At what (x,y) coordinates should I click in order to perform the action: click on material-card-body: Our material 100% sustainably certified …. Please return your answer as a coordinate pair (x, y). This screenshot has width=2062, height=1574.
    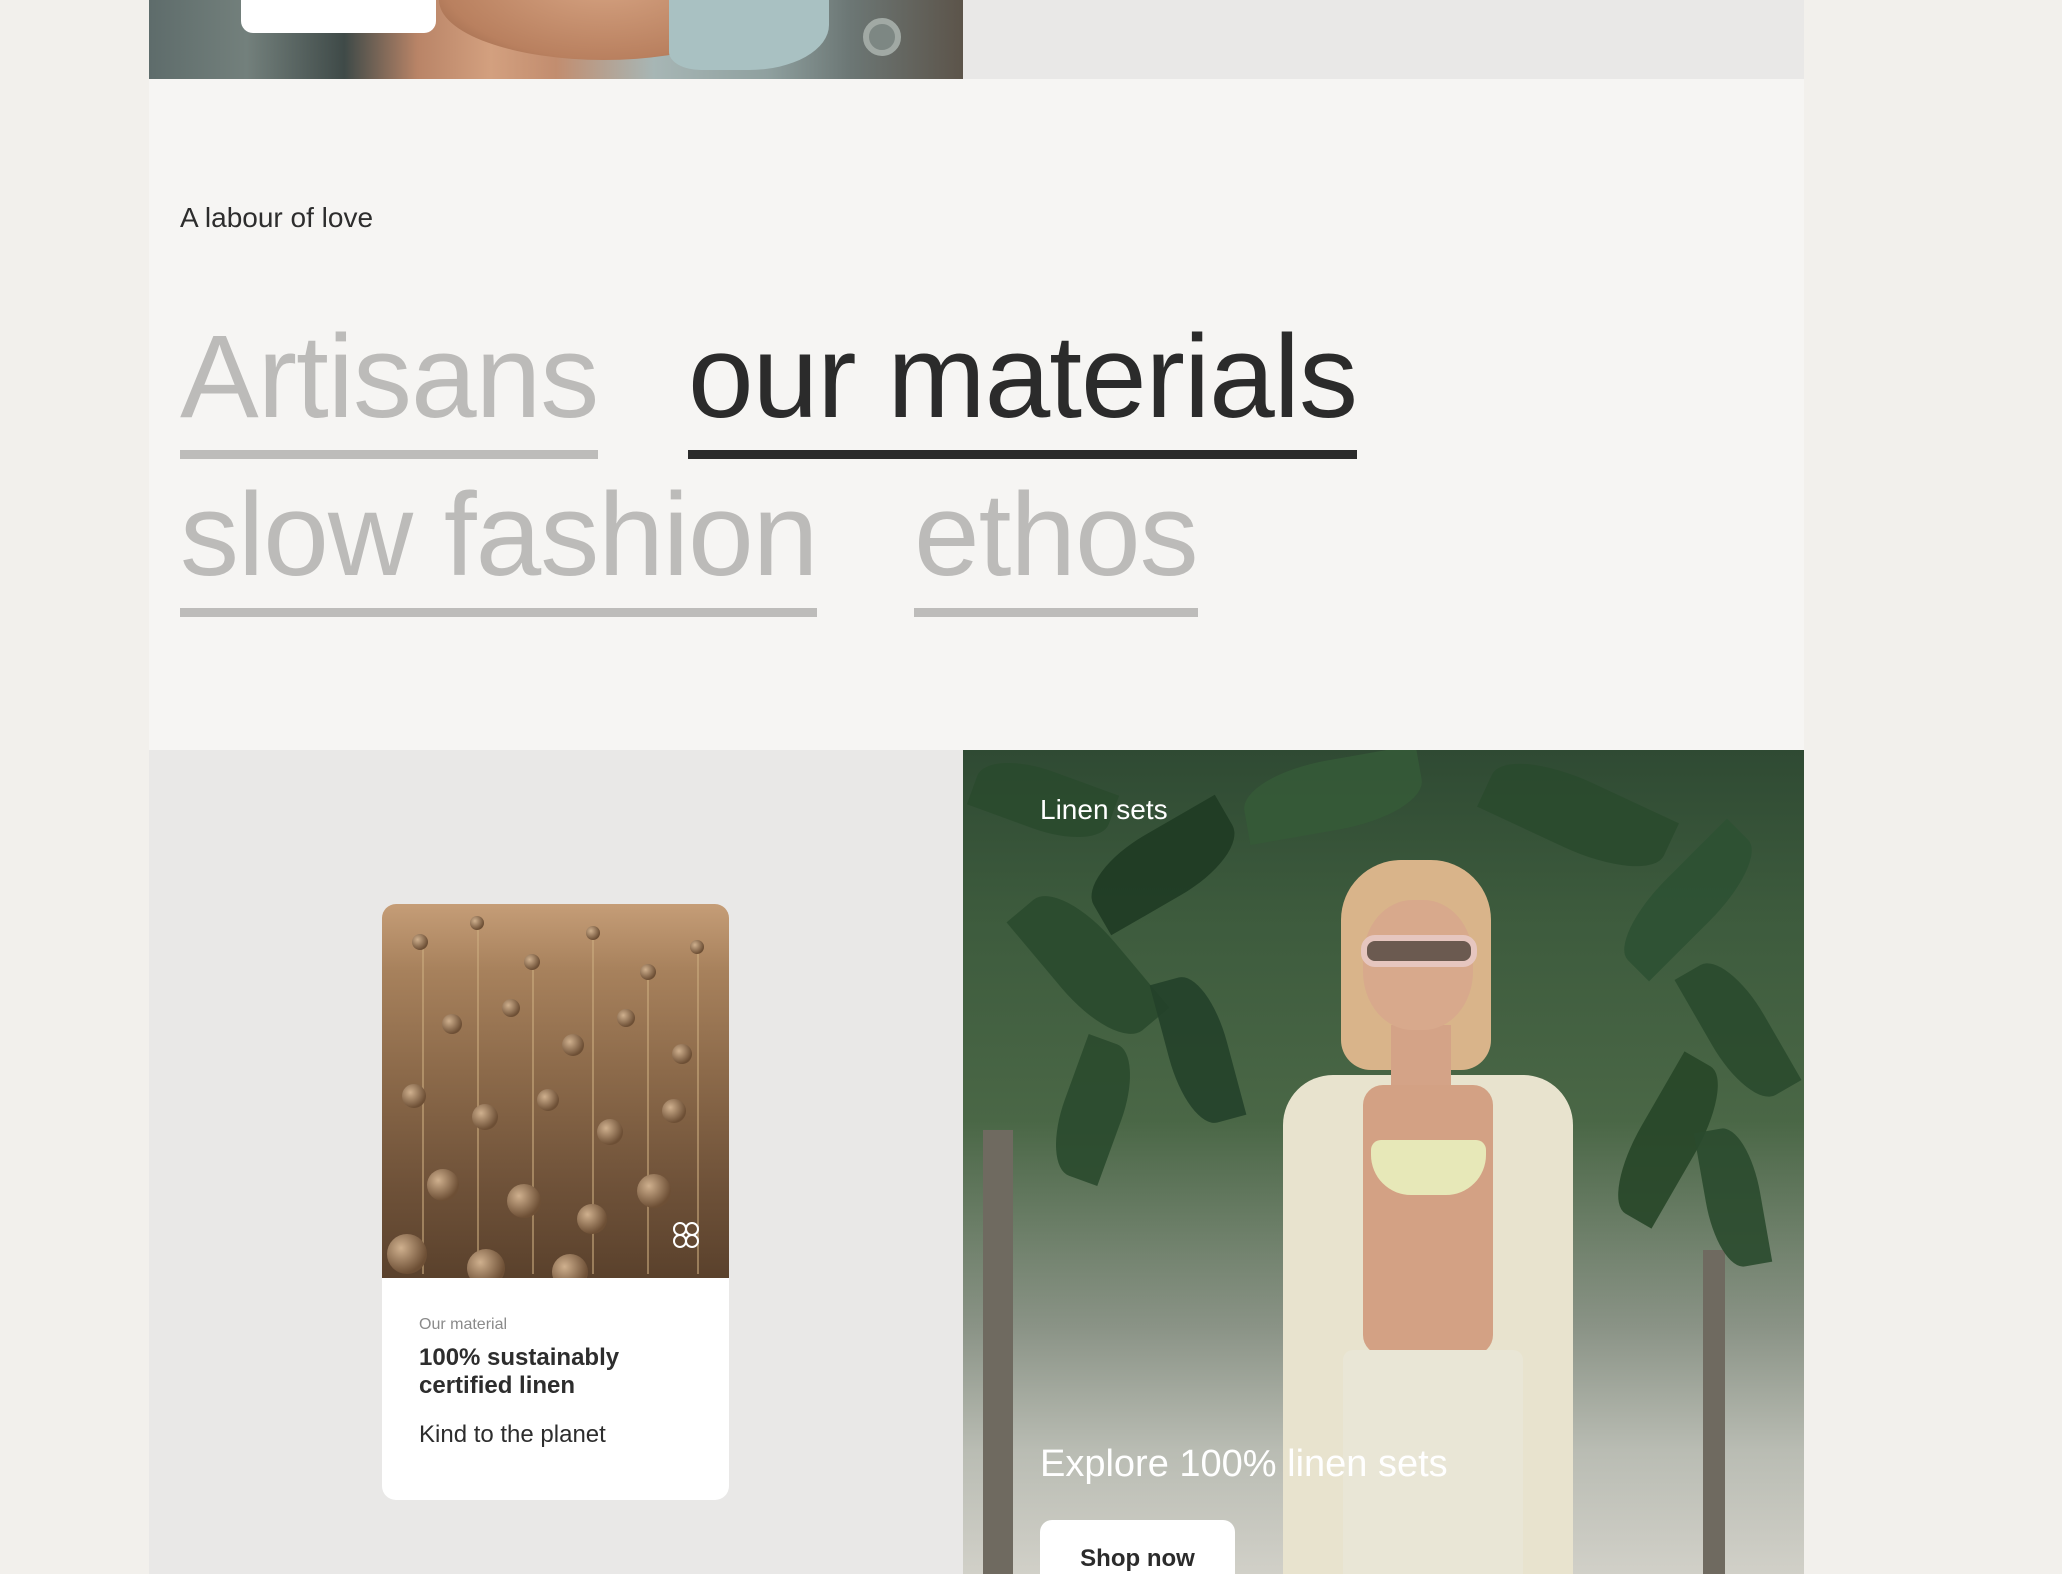
    Looking at the image, I should click on (555, 1363).